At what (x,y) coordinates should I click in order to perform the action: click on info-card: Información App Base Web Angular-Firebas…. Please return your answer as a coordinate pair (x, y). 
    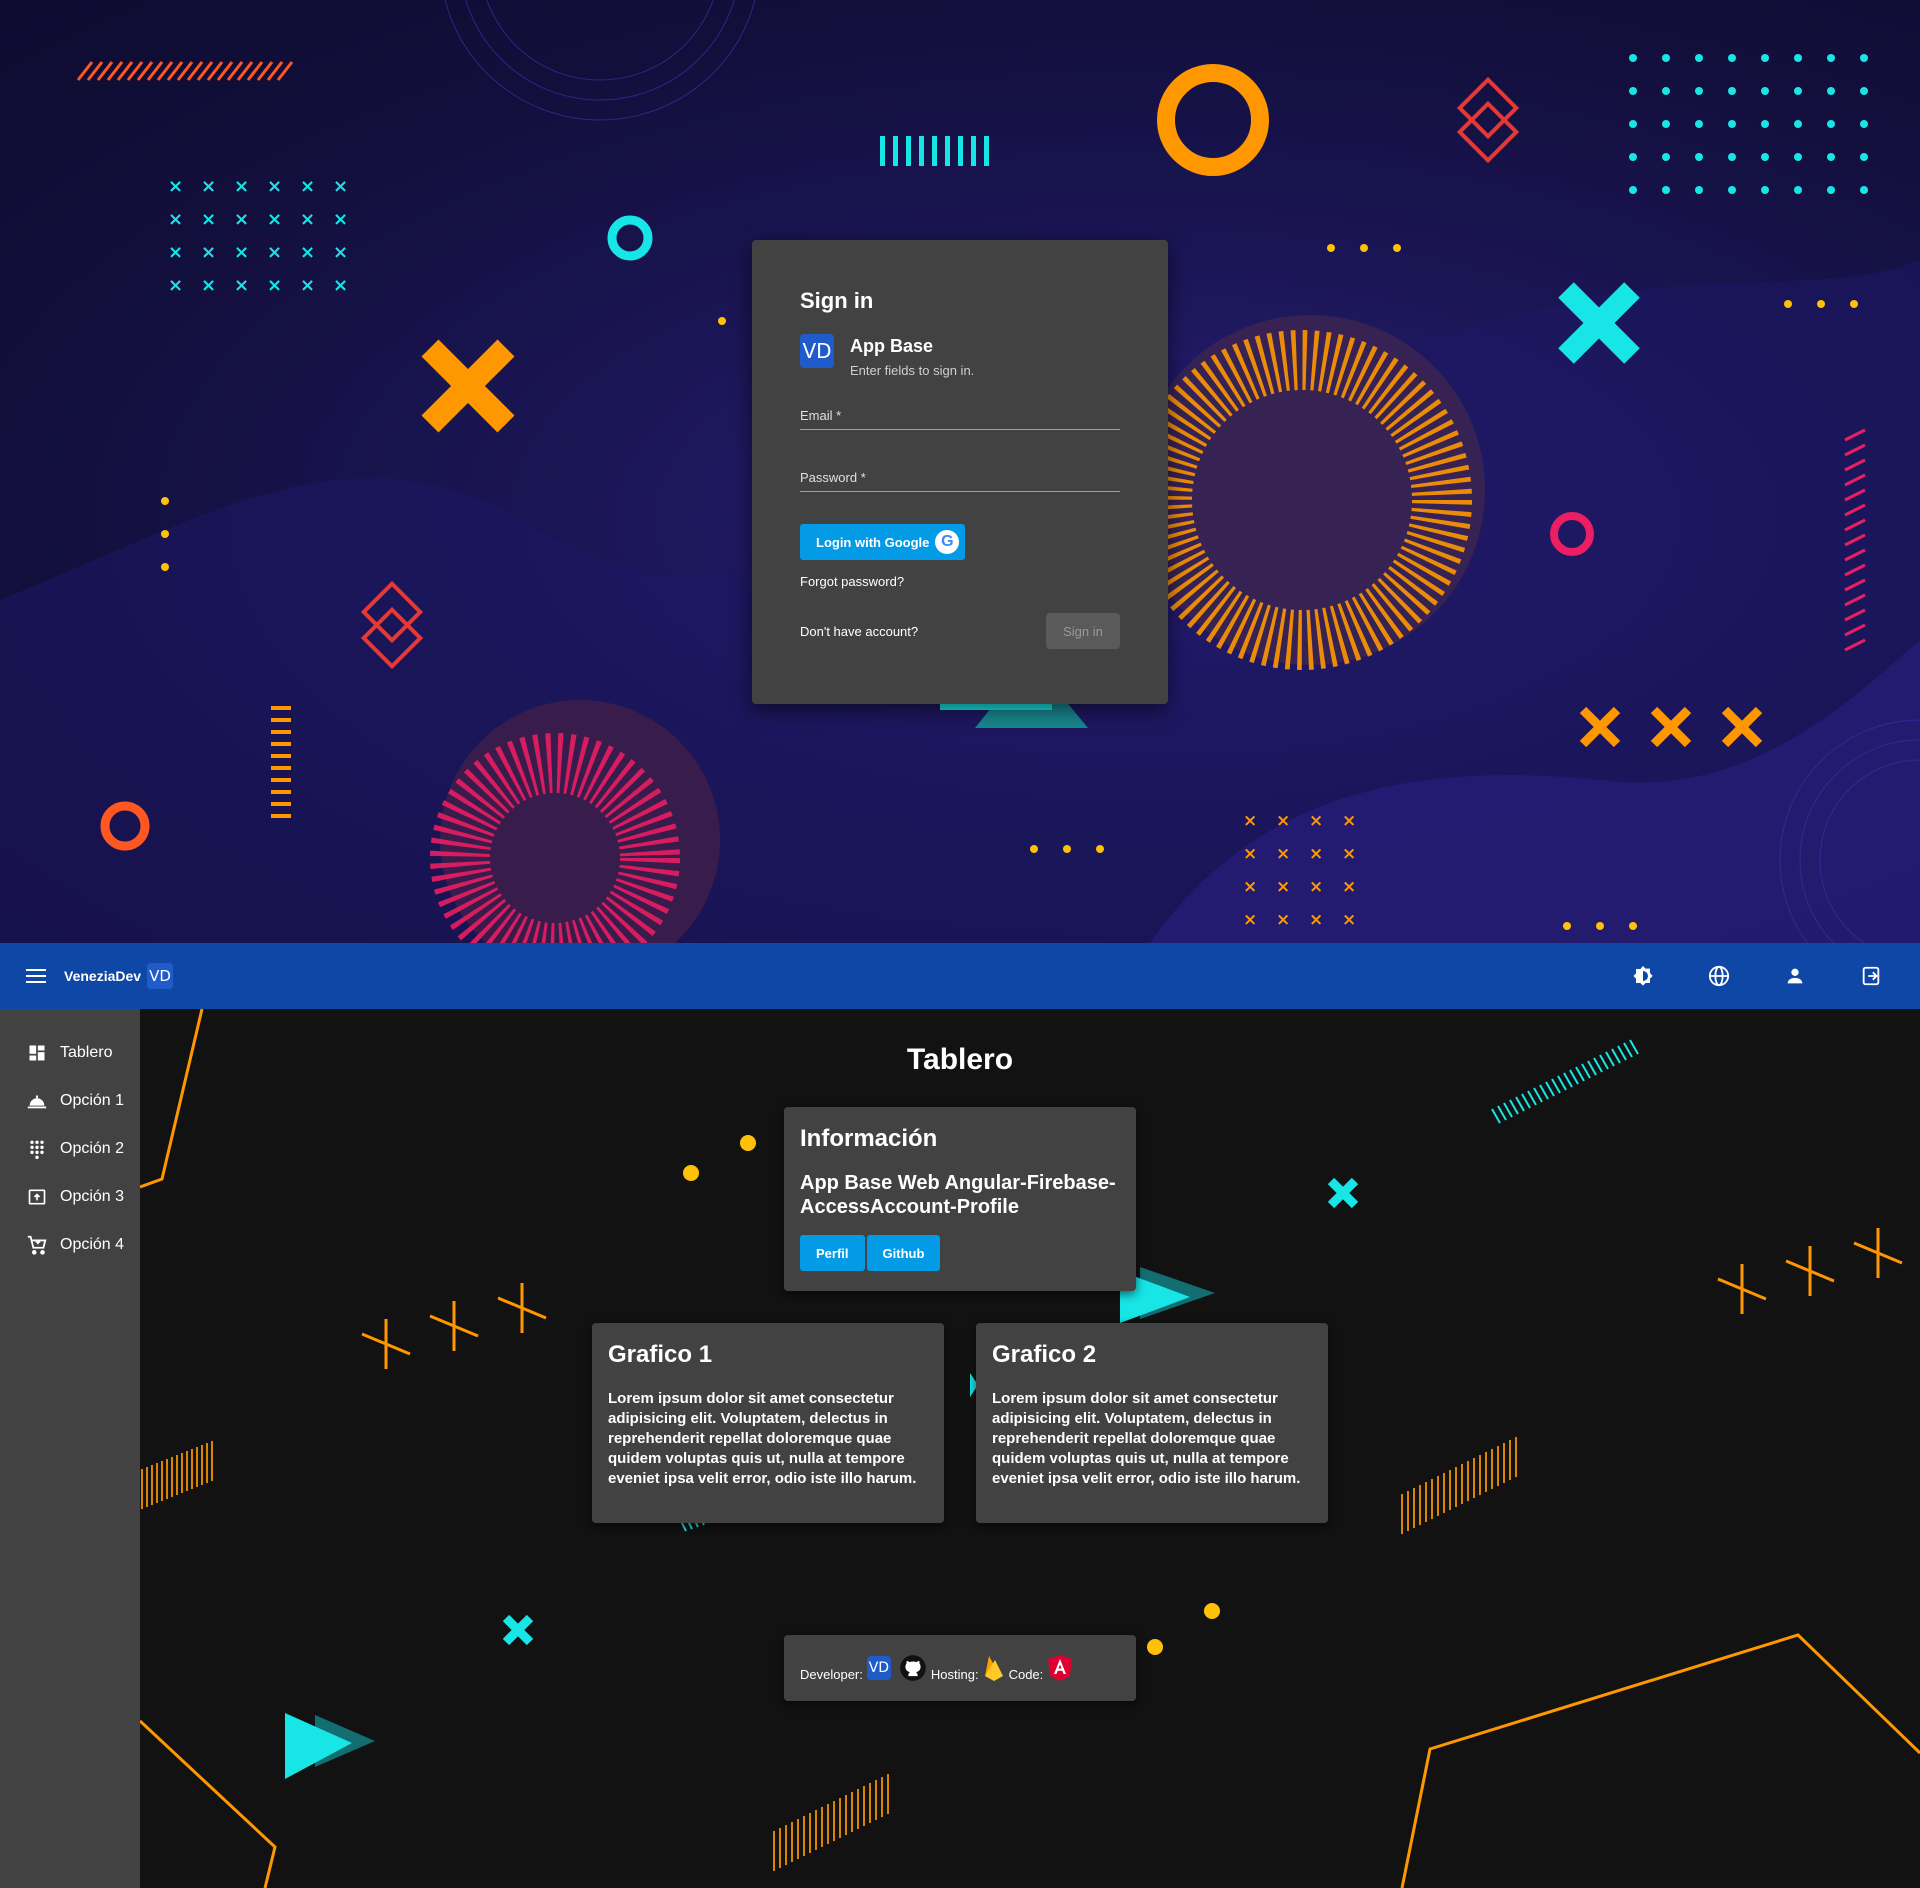
    Looking at the image, I should click on (960, 1199).